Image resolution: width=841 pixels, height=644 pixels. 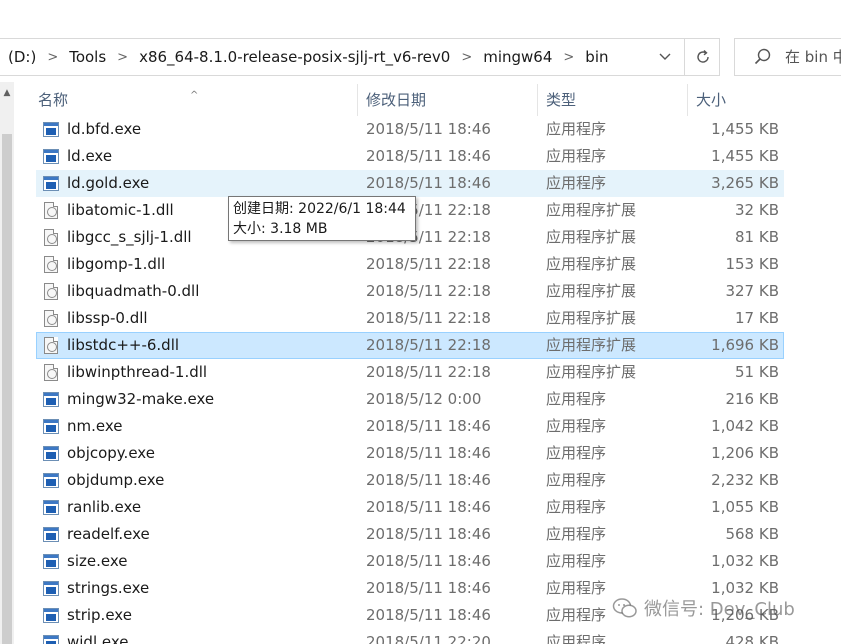 What do you see at coordinates (745, 129) in the screenshot?
I see `file-size: 1,455 KB` at bounding box center [745, 129].